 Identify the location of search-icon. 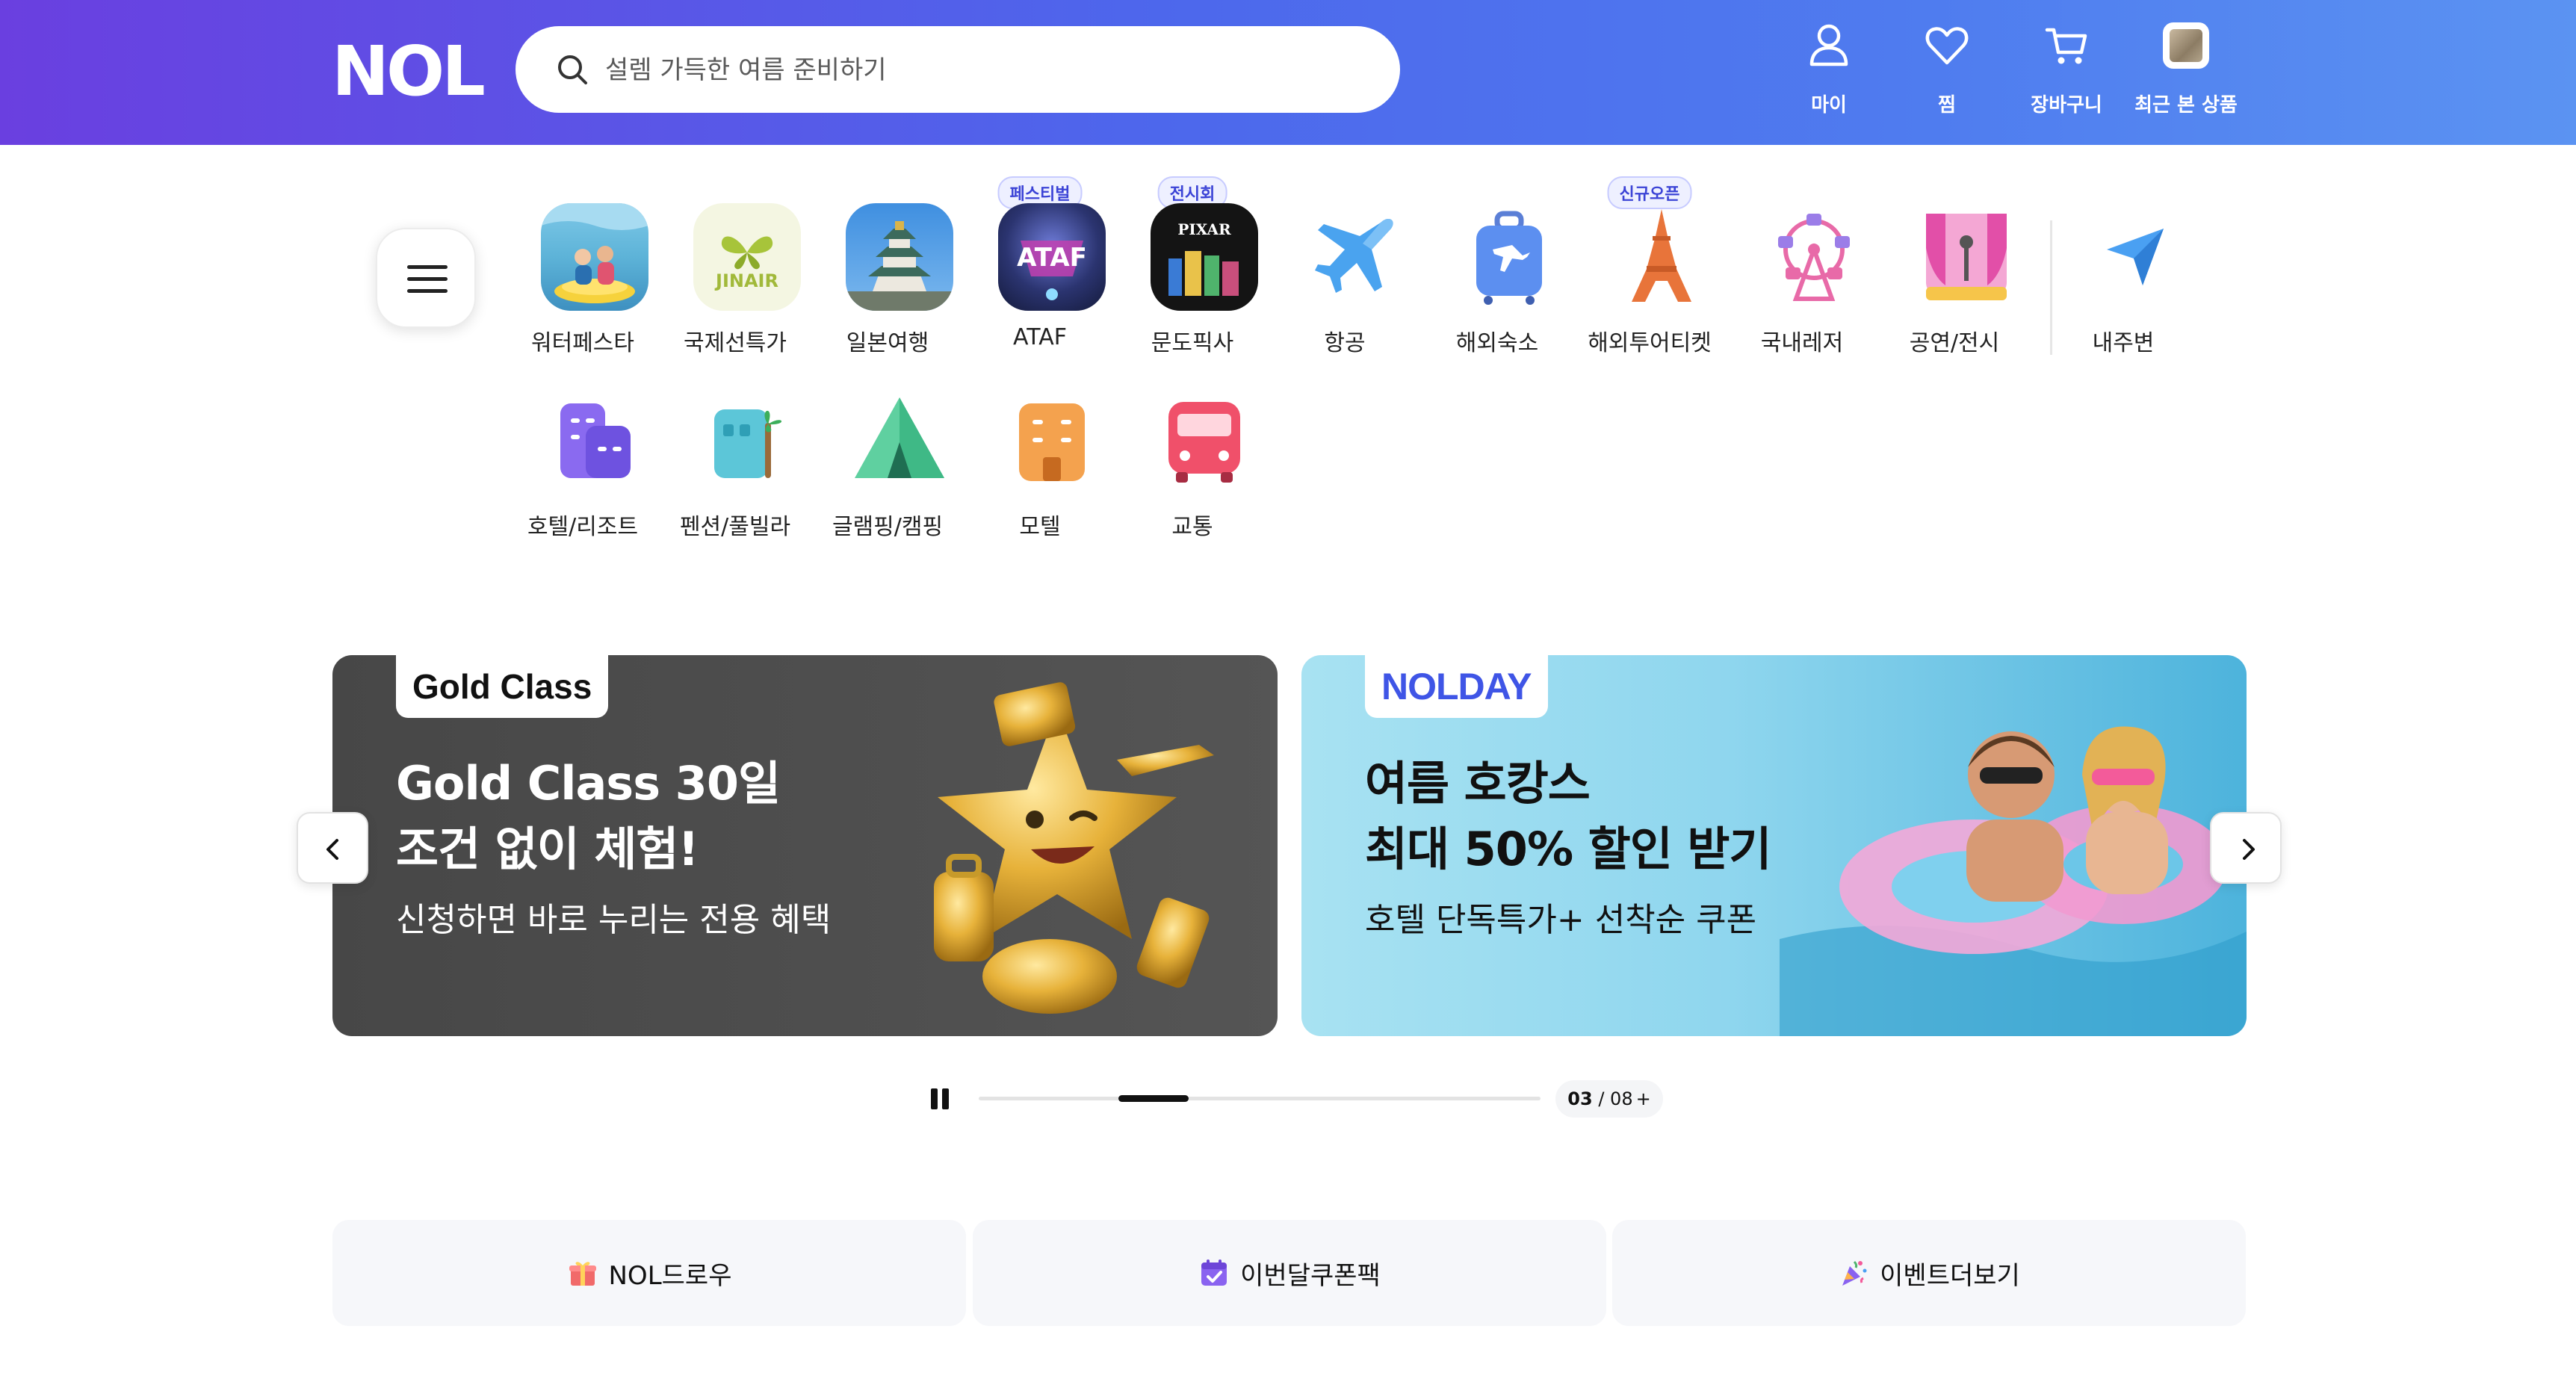
(572, 70).